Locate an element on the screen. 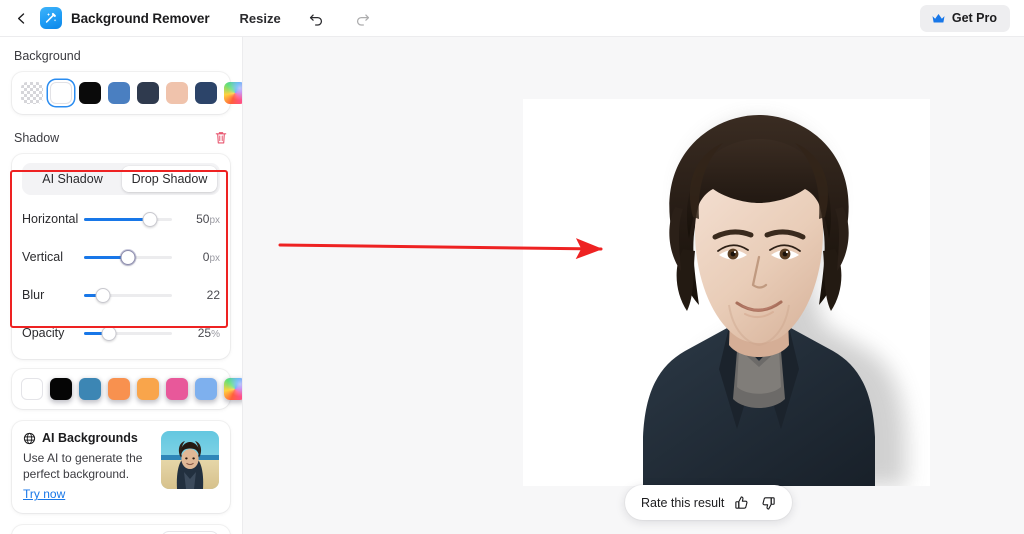 The image size is (1024, 534). undo-button is located at coordinates (317, 18).